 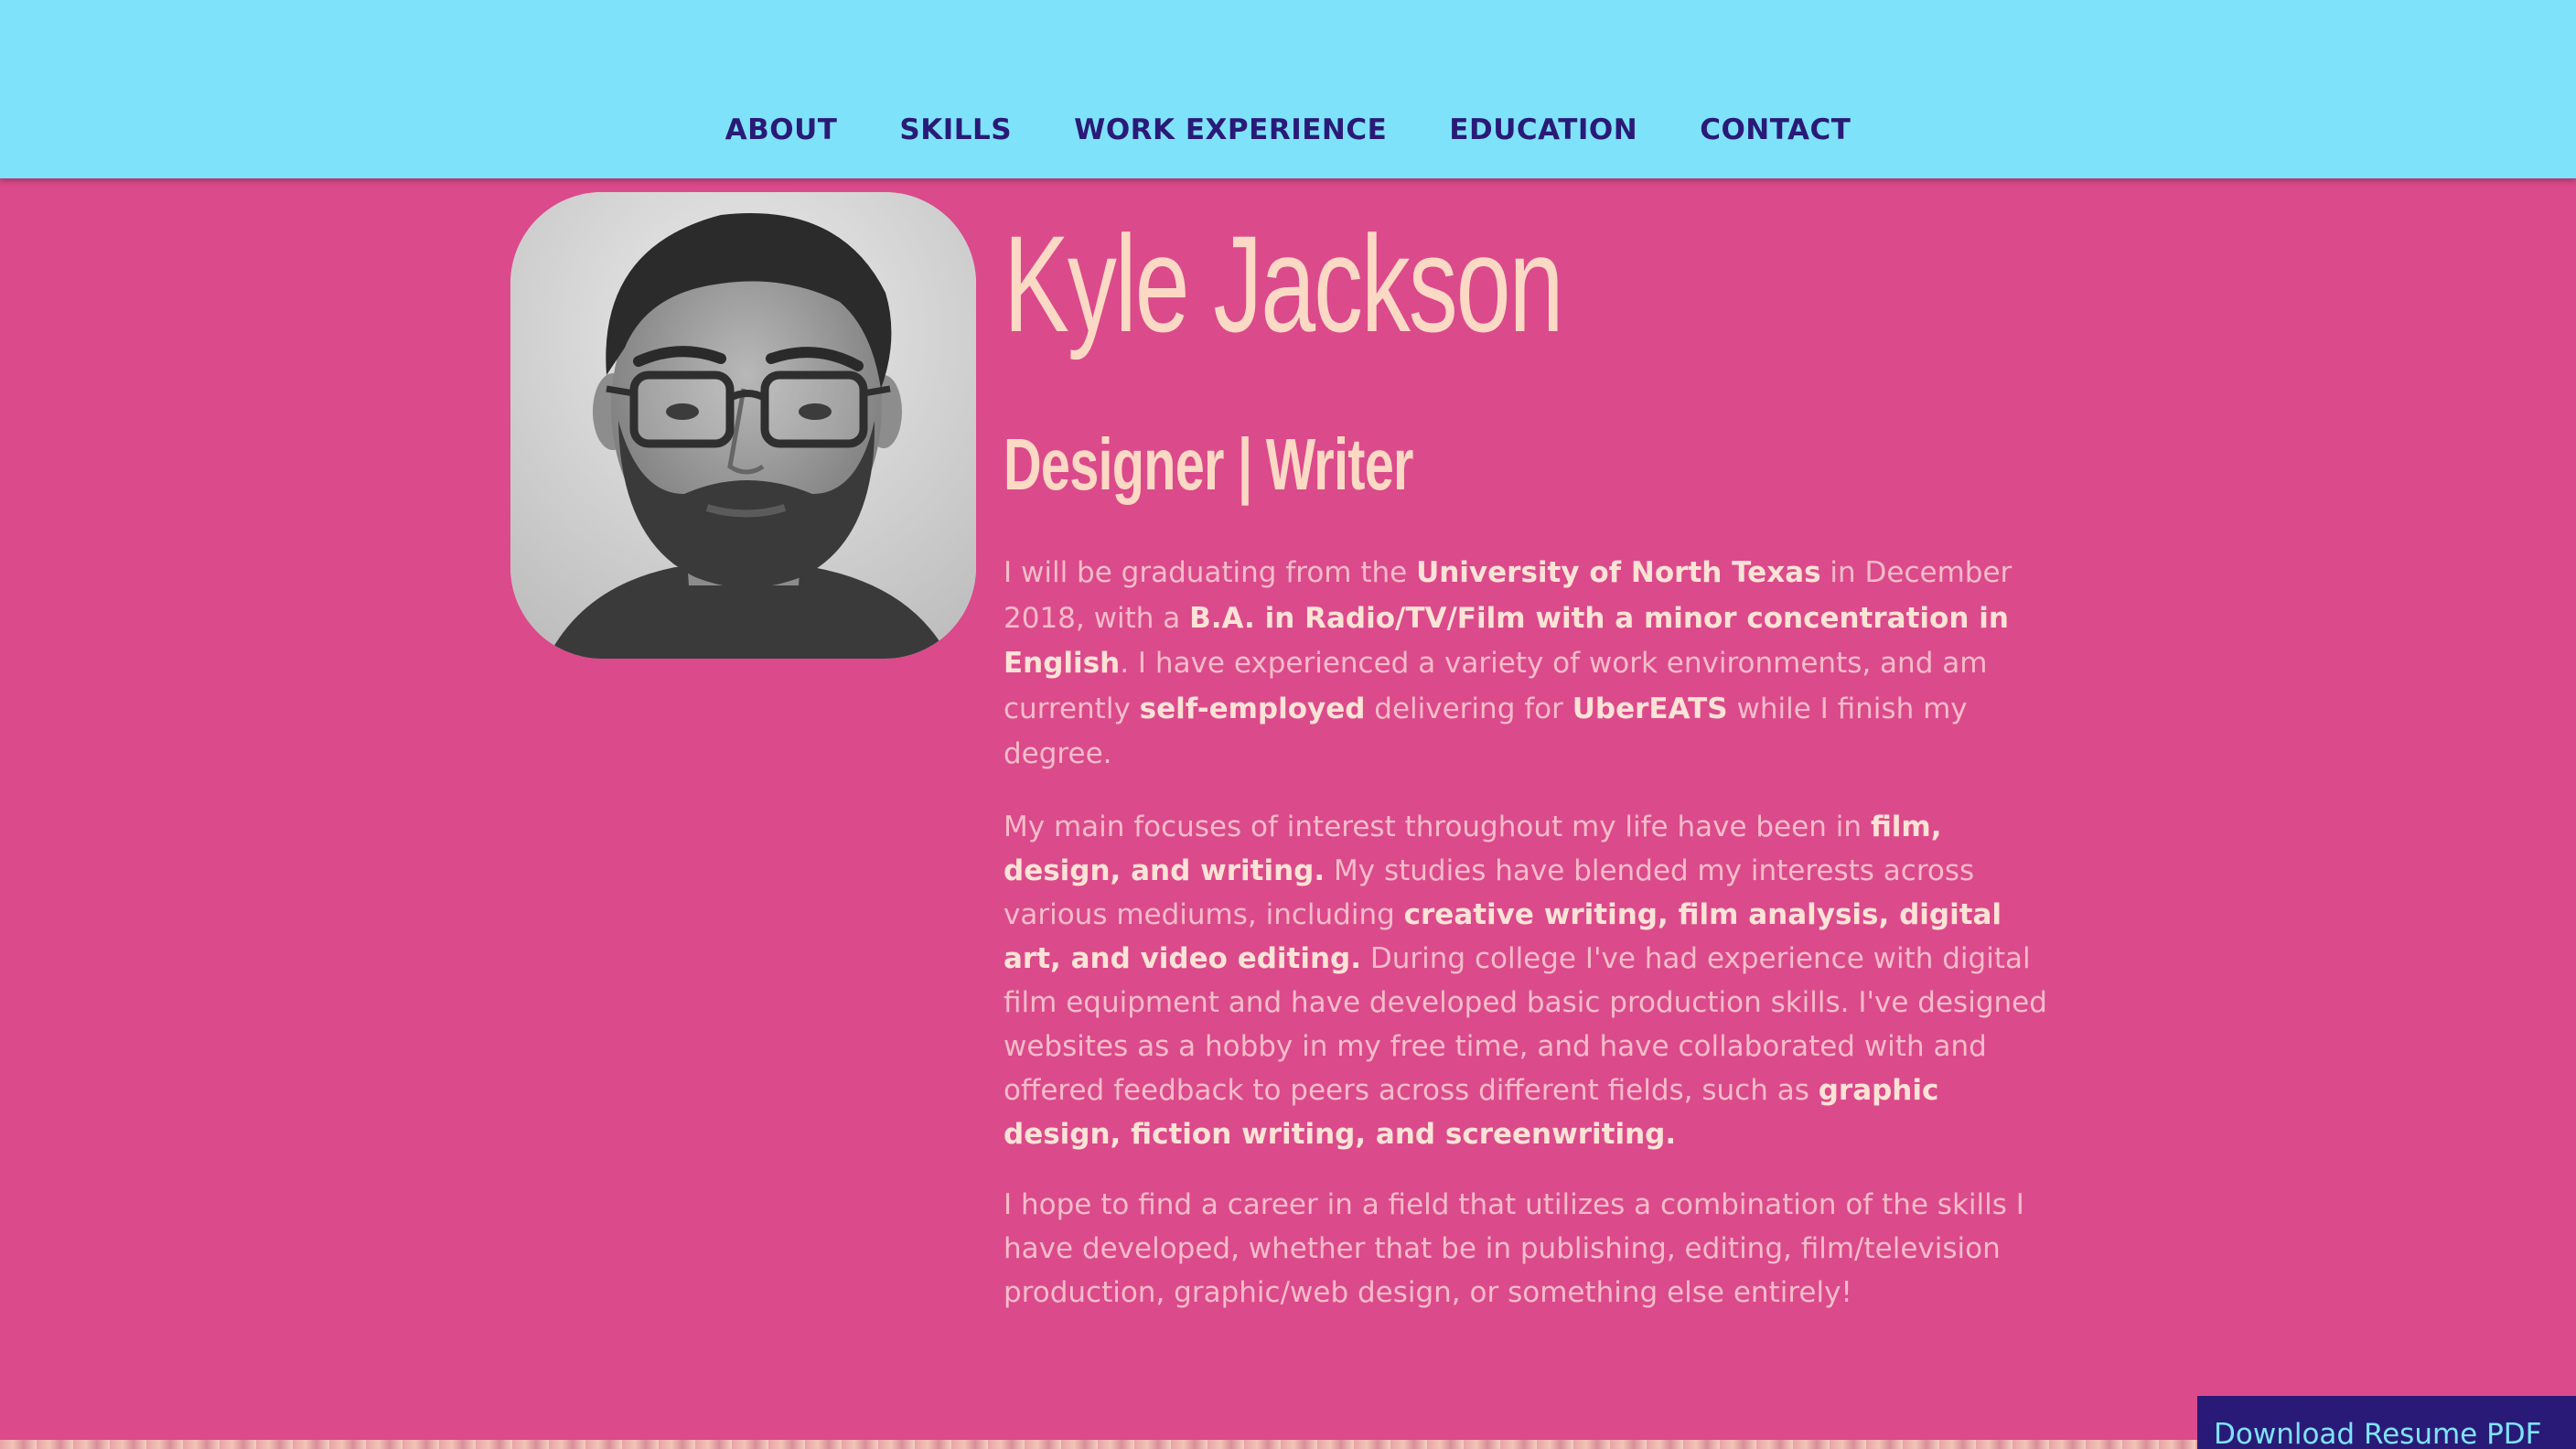 I want to click on bold-span: University of North Texas, so click(x=1619, y=572).